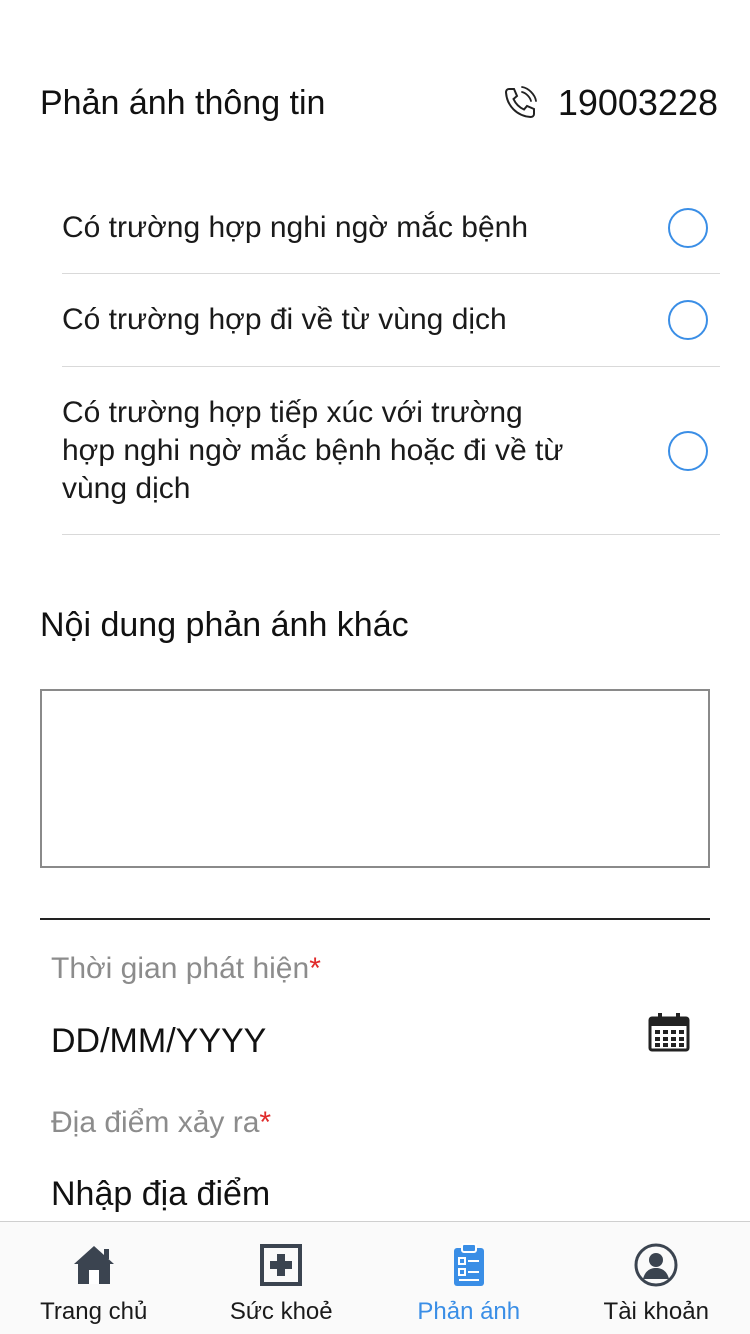 The image size is (750, 1334). I want to click on tab-label: Tài khoản, so click(656, 1311).